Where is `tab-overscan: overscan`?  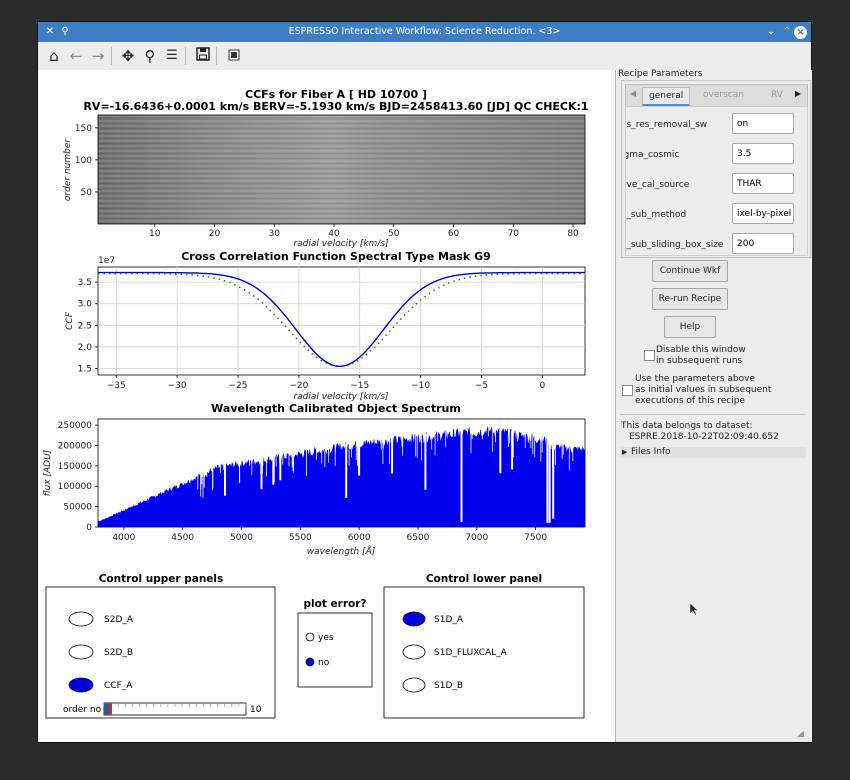
tab-overscan: overscan is located at coordinates (723, 95).